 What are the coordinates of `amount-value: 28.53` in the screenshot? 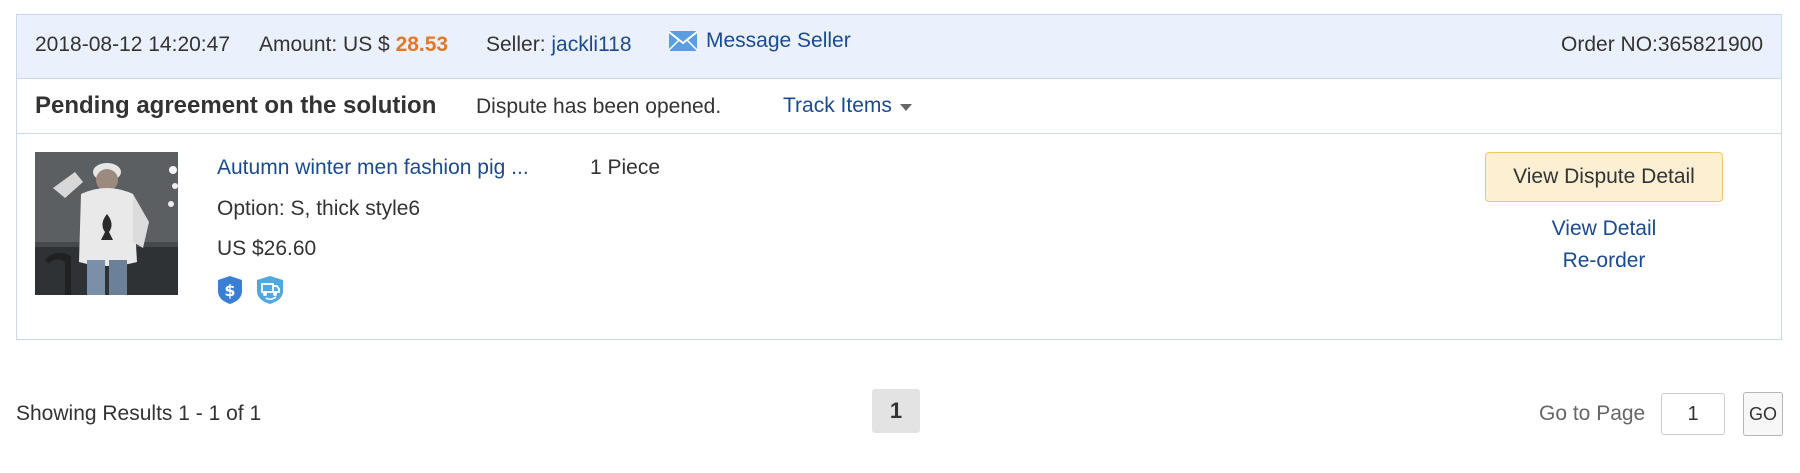 It's located at (422, 44).